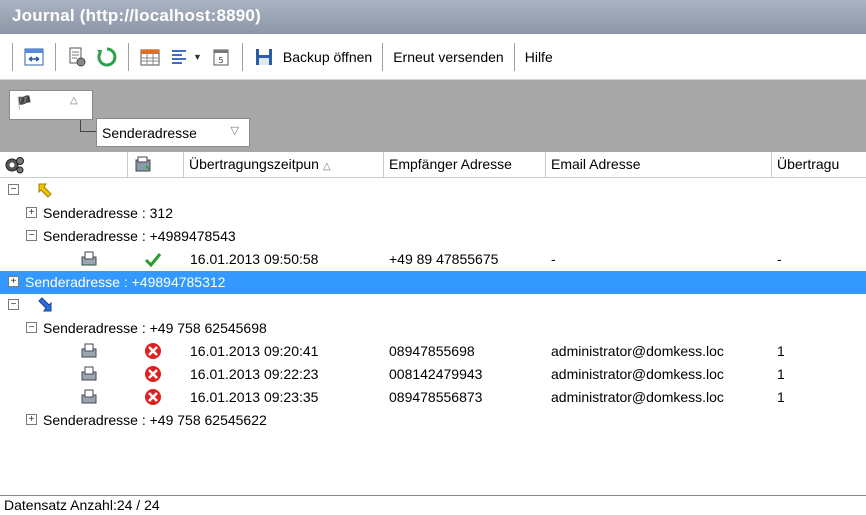 The width and height of the screenshot is (866, 515). Describe the element at coordinates (263, 56) in the screenshot. I see `save-disk-icon` at that location.